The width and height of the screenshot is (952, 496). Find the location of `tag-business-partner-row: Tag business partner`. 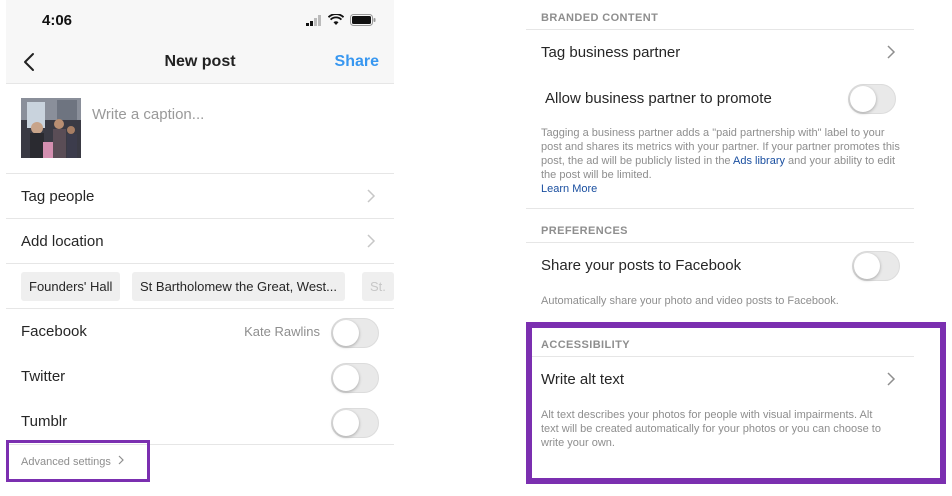

tag-business-partner-row: Tag business partner is located at coordinates (720, 52).